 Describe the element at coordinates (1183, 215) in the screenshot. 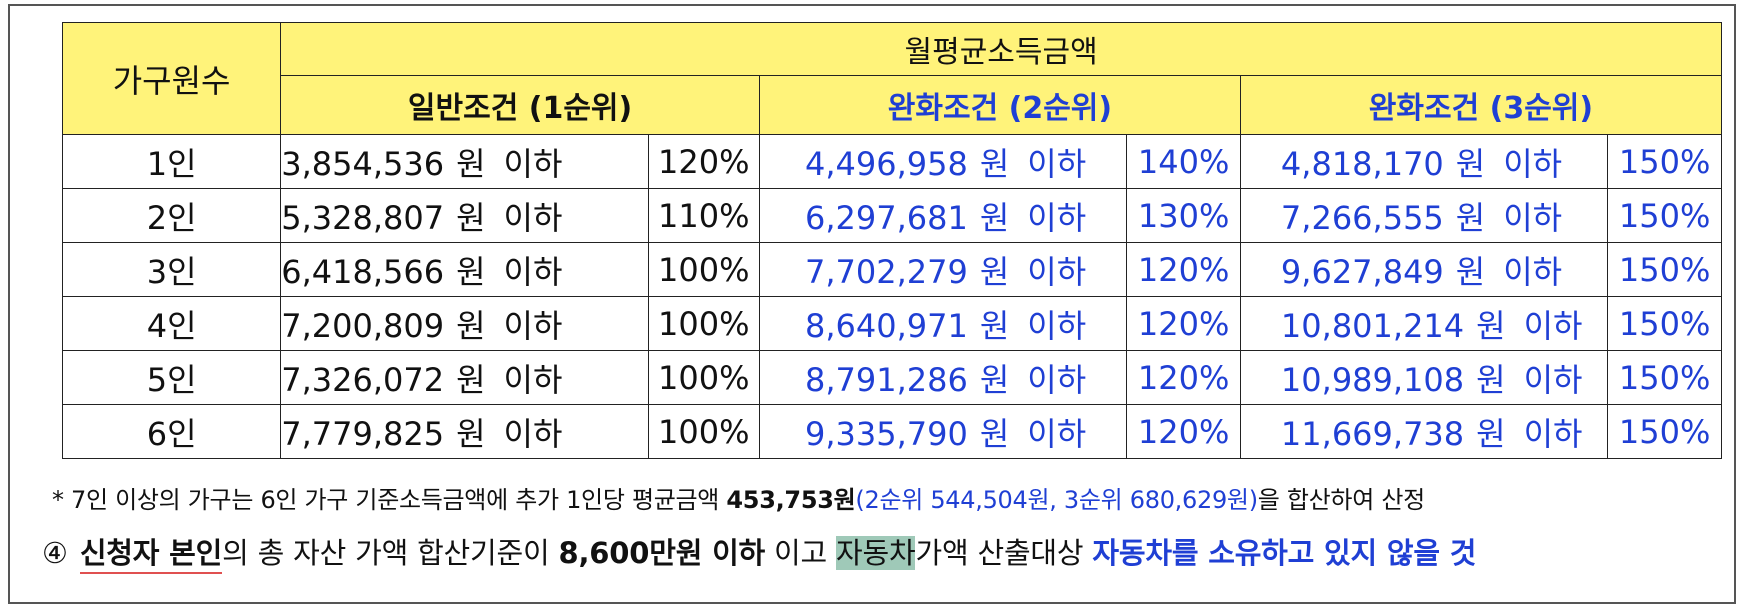

I see `condition-2-percent: 130%` at that location.